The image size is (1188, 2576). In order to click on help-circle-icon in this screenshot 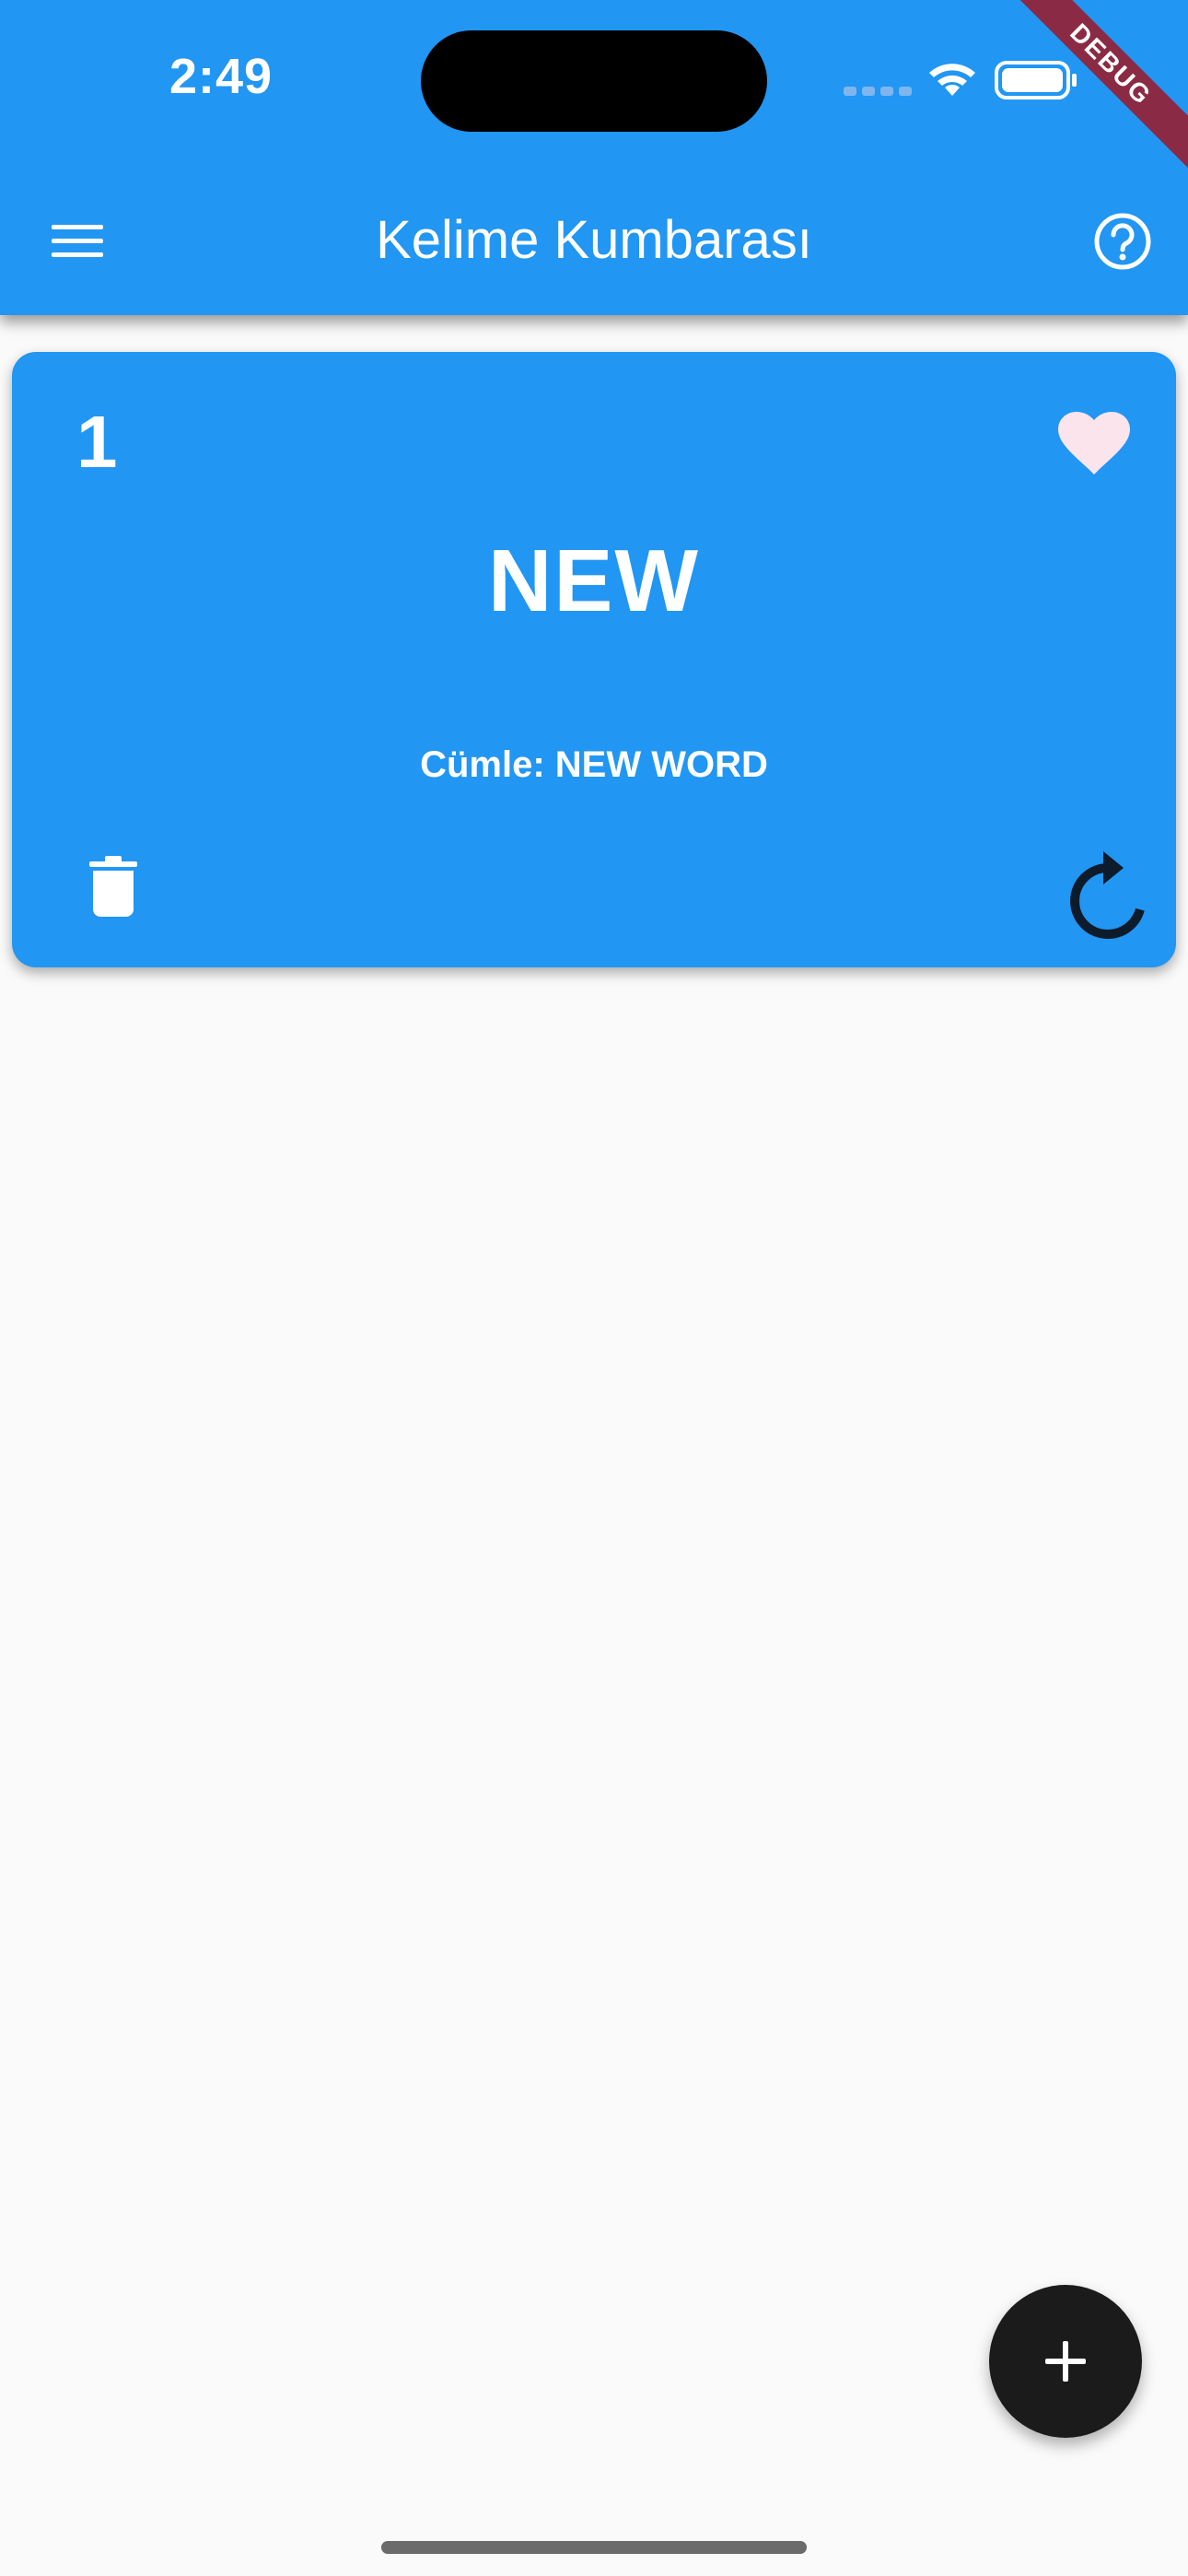, I will do `click(1122, 241)`.